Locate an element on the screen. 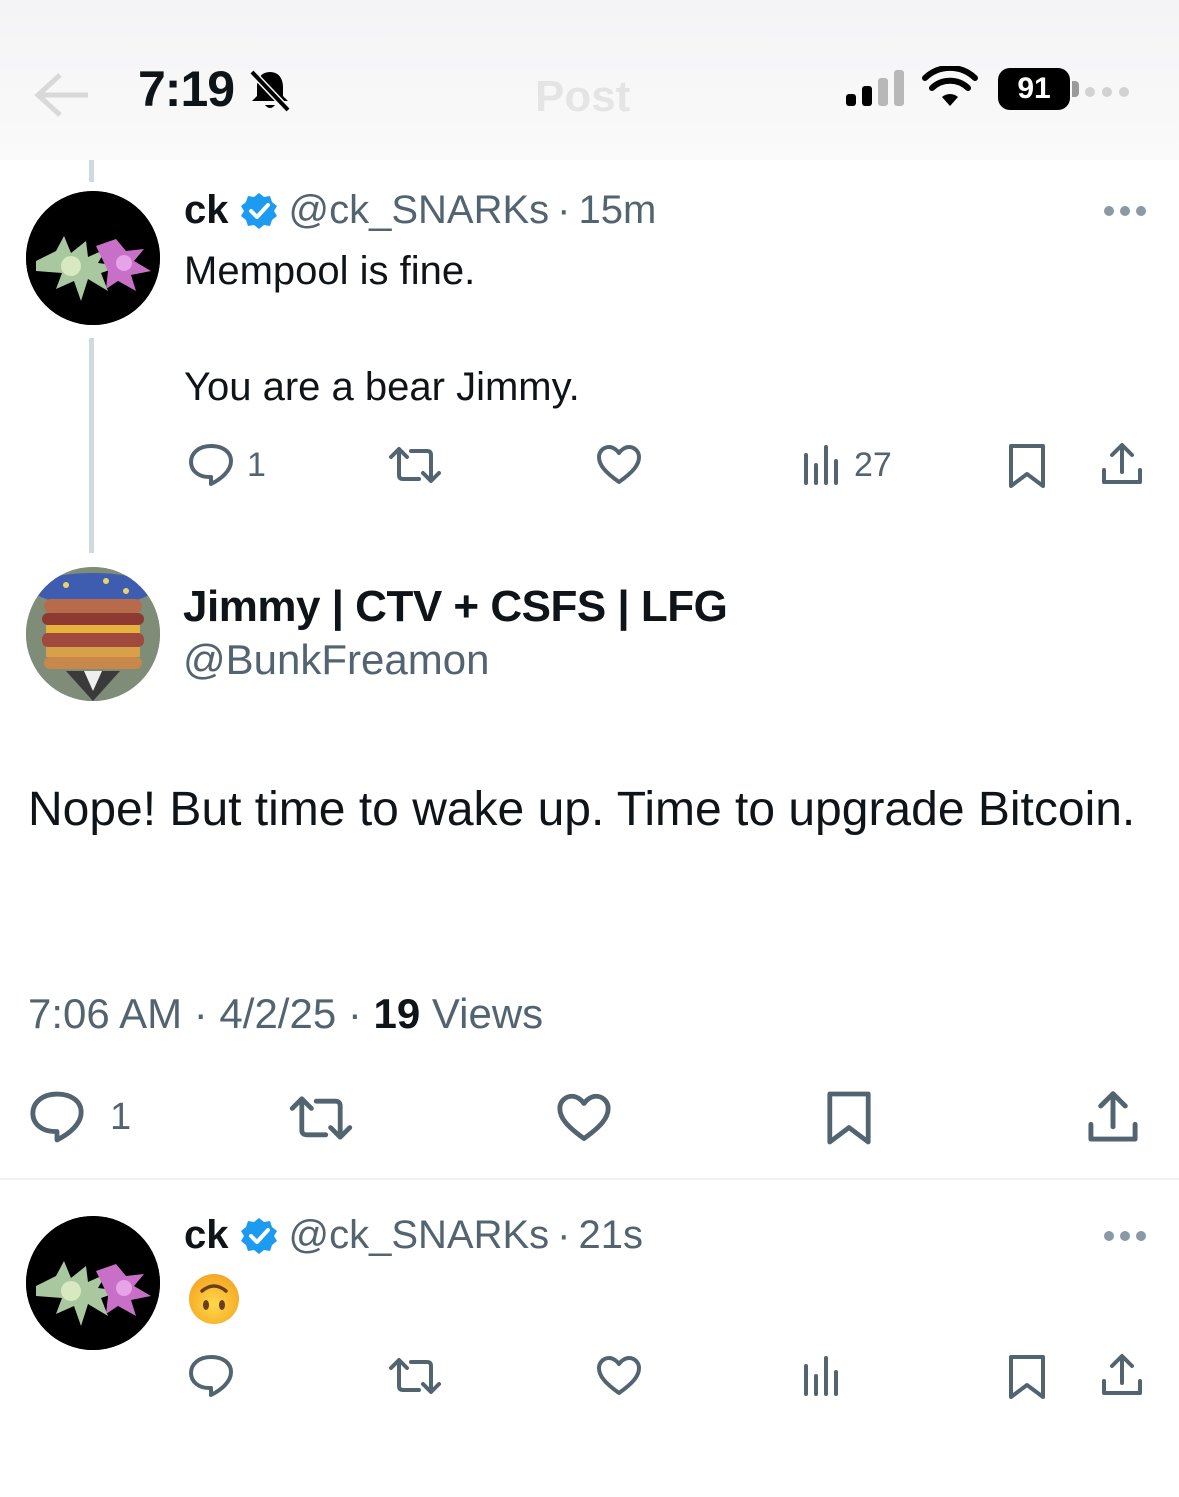  reply-button is located at coordinates (211, 1376).